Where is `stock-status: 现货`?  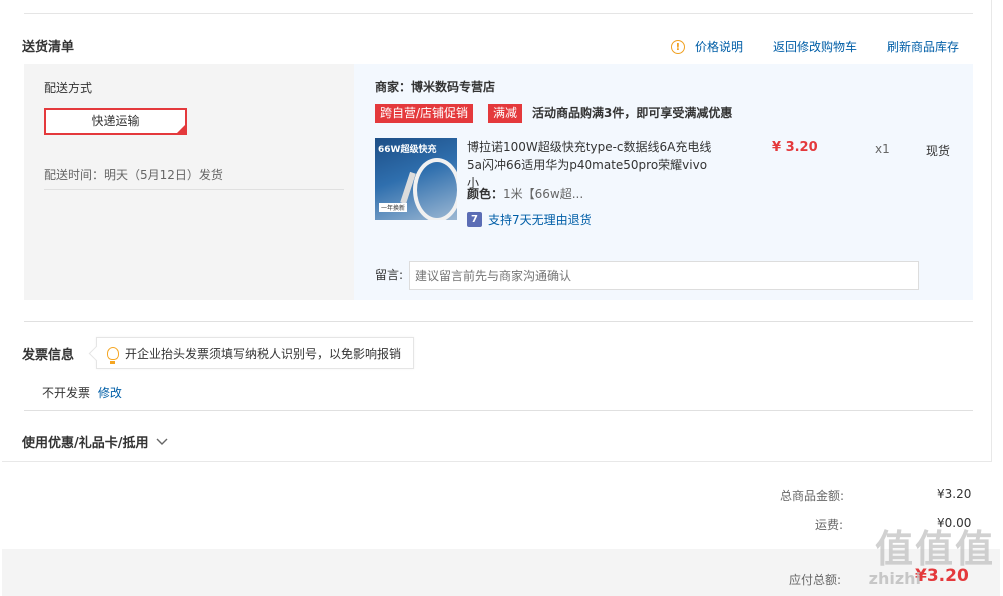
stock-status: 现货 is located at coordinates (938, 151).